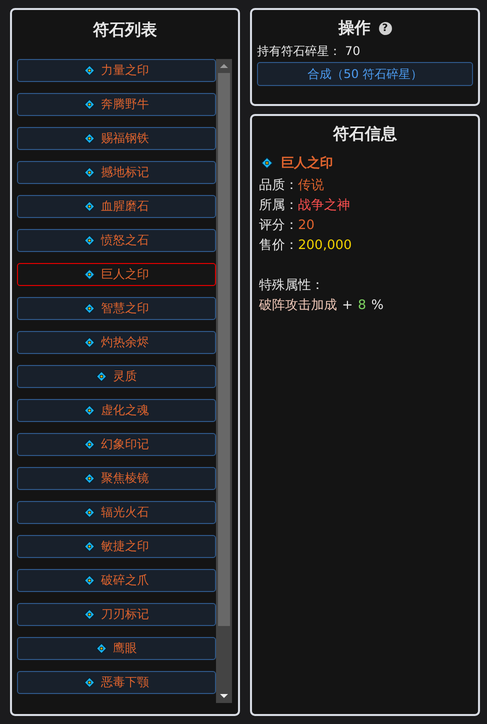  What do you see at coordinates (362, 306) in the screenshot?
I see `special-value: 8` at bounding box center [362, 306].